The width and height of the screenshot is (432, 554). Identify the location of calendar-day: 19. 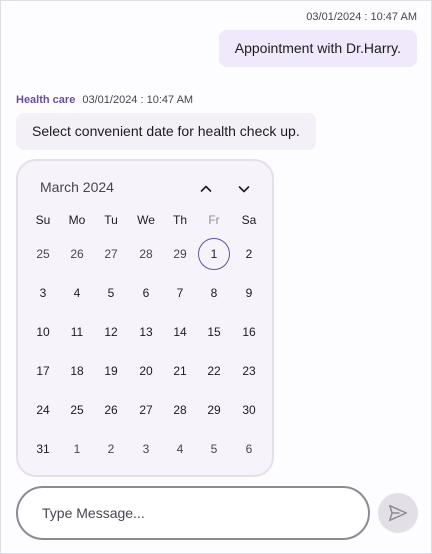
(111, 371).